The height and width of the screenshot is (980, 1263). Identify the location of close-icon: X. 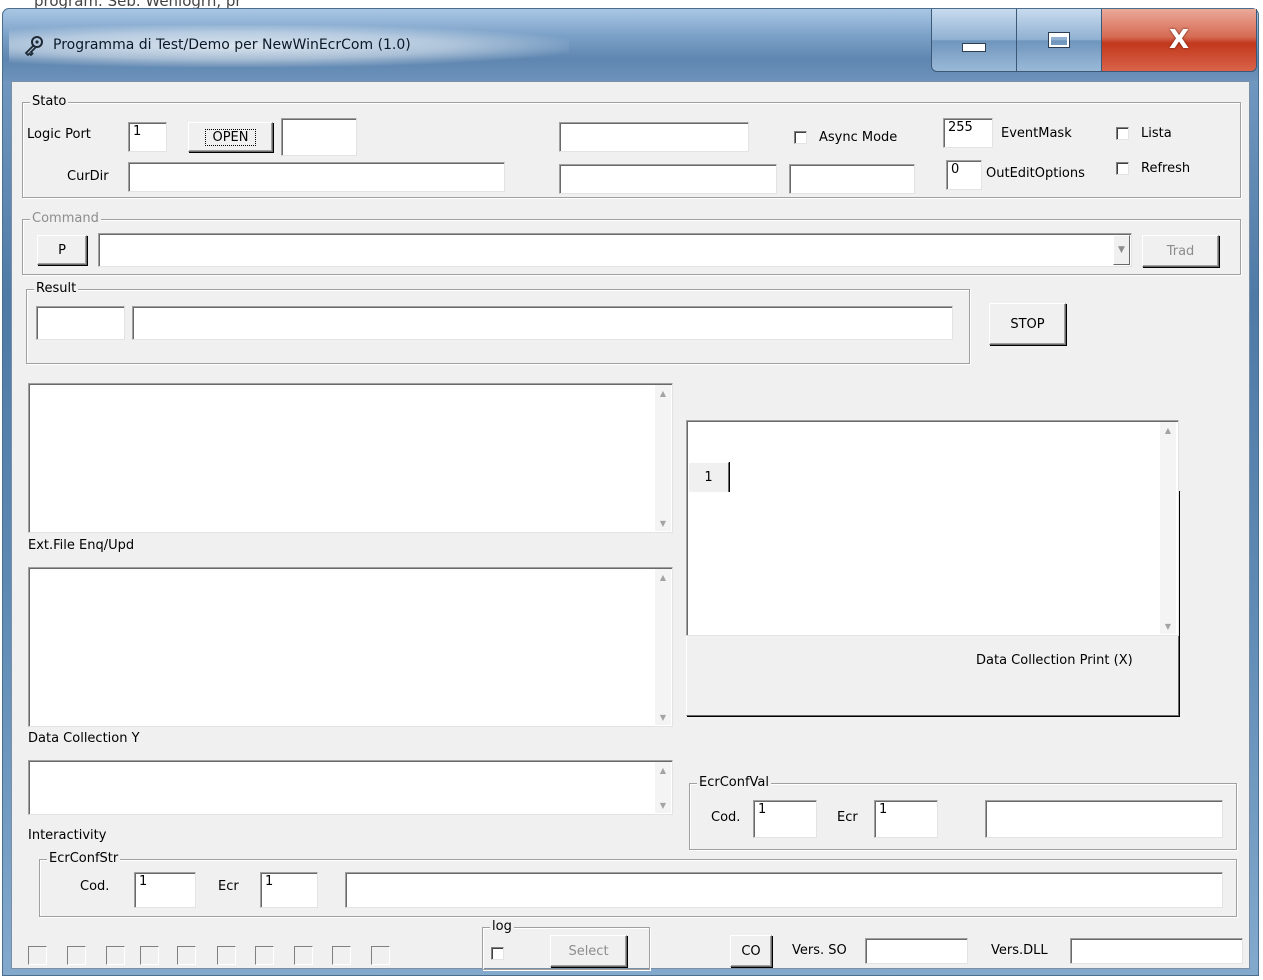
(1179, 40).